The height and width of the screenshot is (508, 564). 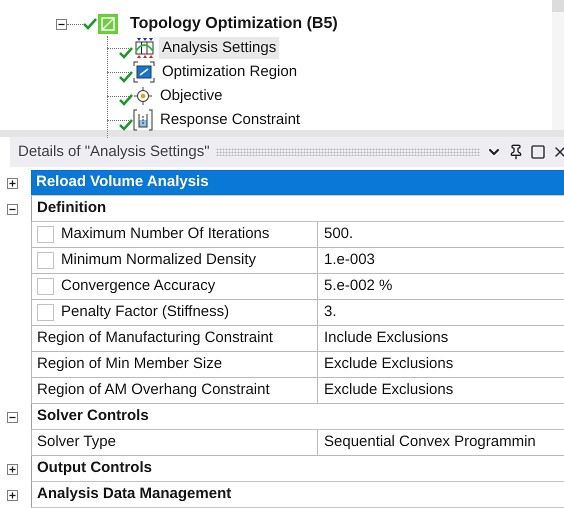 What do you see at coordinates (143, 120) in the screenshot?
I see `beaker-icon` at bounding box center [143, 120].